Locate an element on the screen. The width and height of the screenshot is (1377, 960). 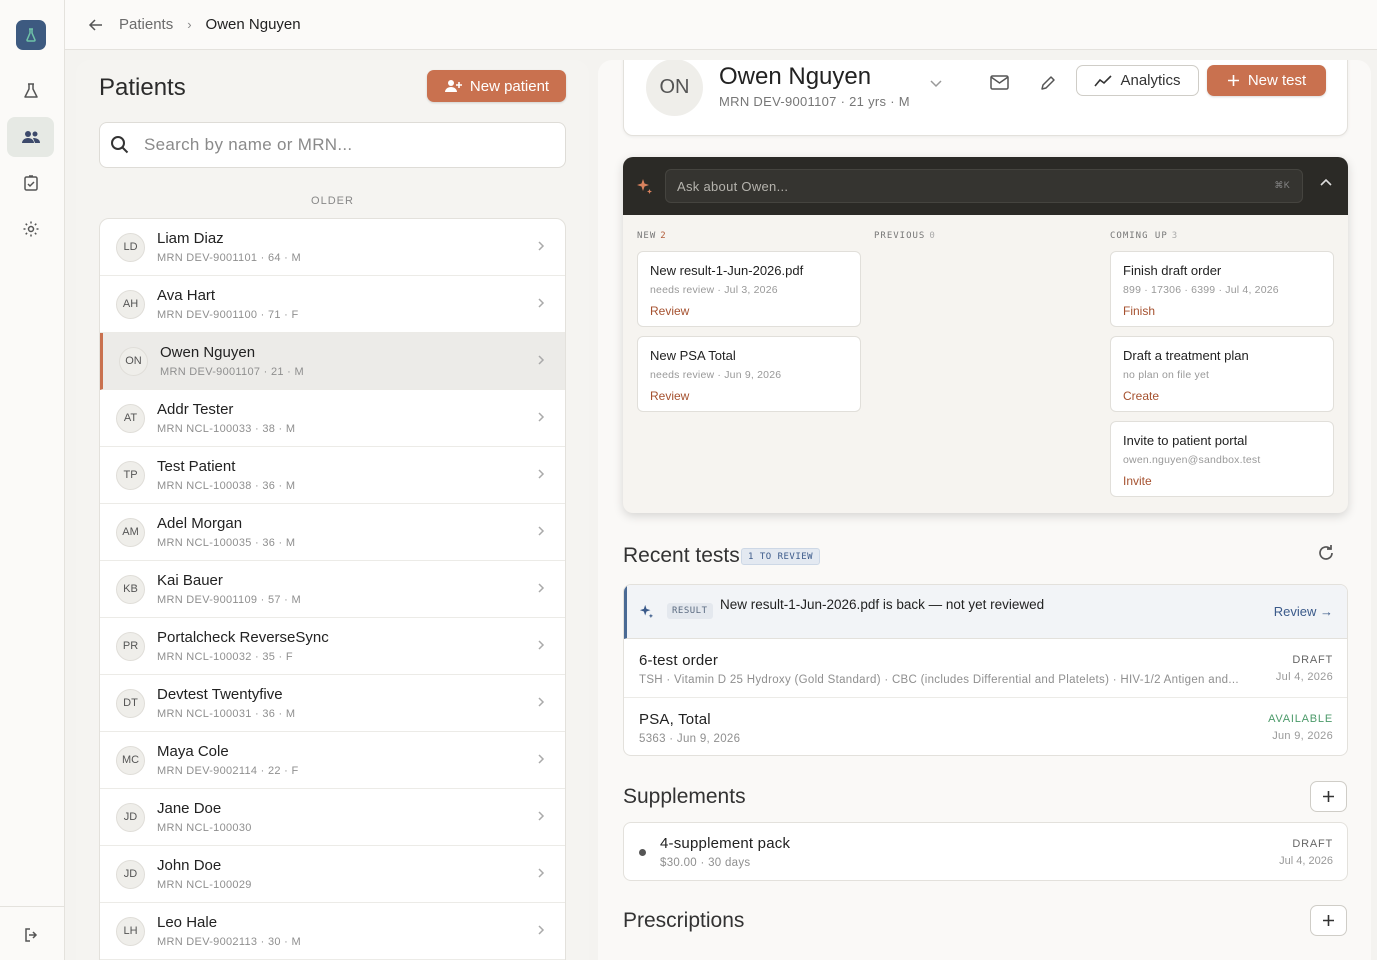
test-date: Jun 9, 2026 is located at coordinates (1302, 736).